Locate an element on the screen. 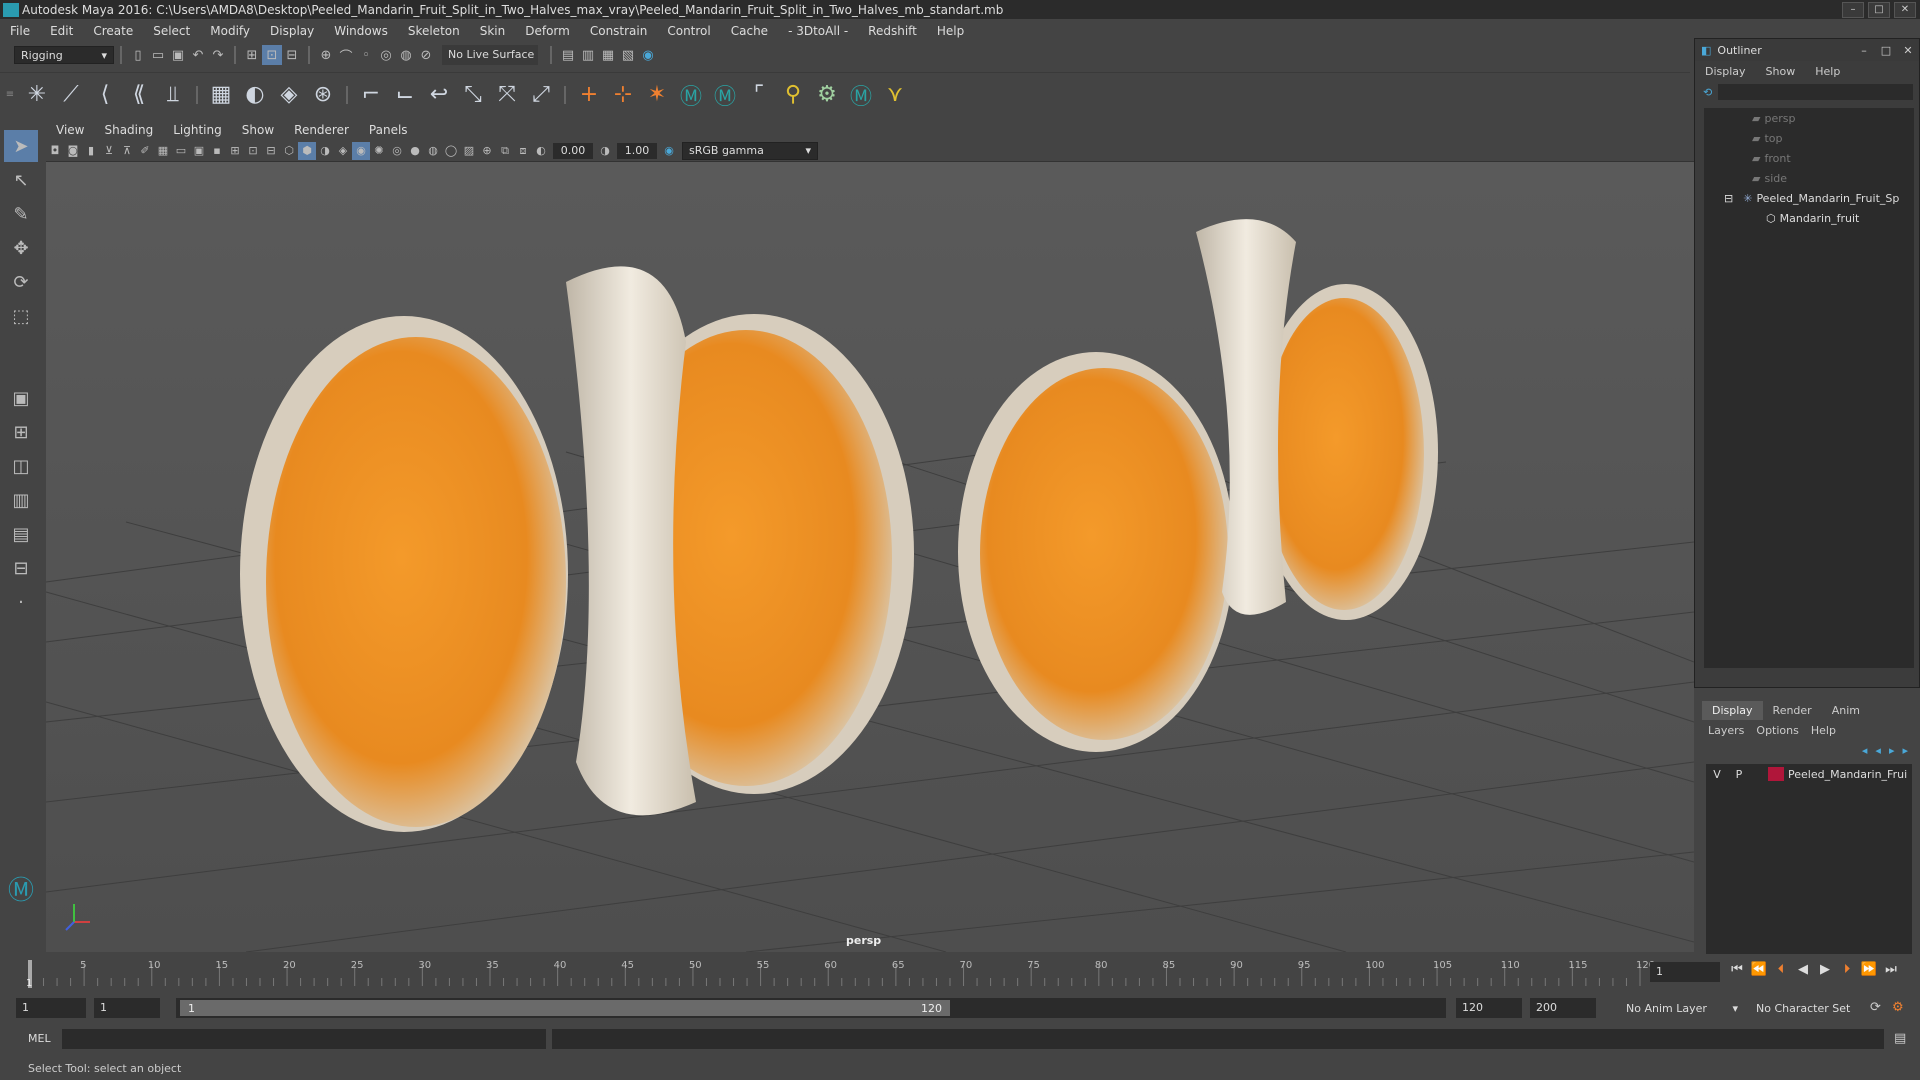 The image size is (1920, 1080). textured-icon: ◈ is located at coordinates (343, 151).